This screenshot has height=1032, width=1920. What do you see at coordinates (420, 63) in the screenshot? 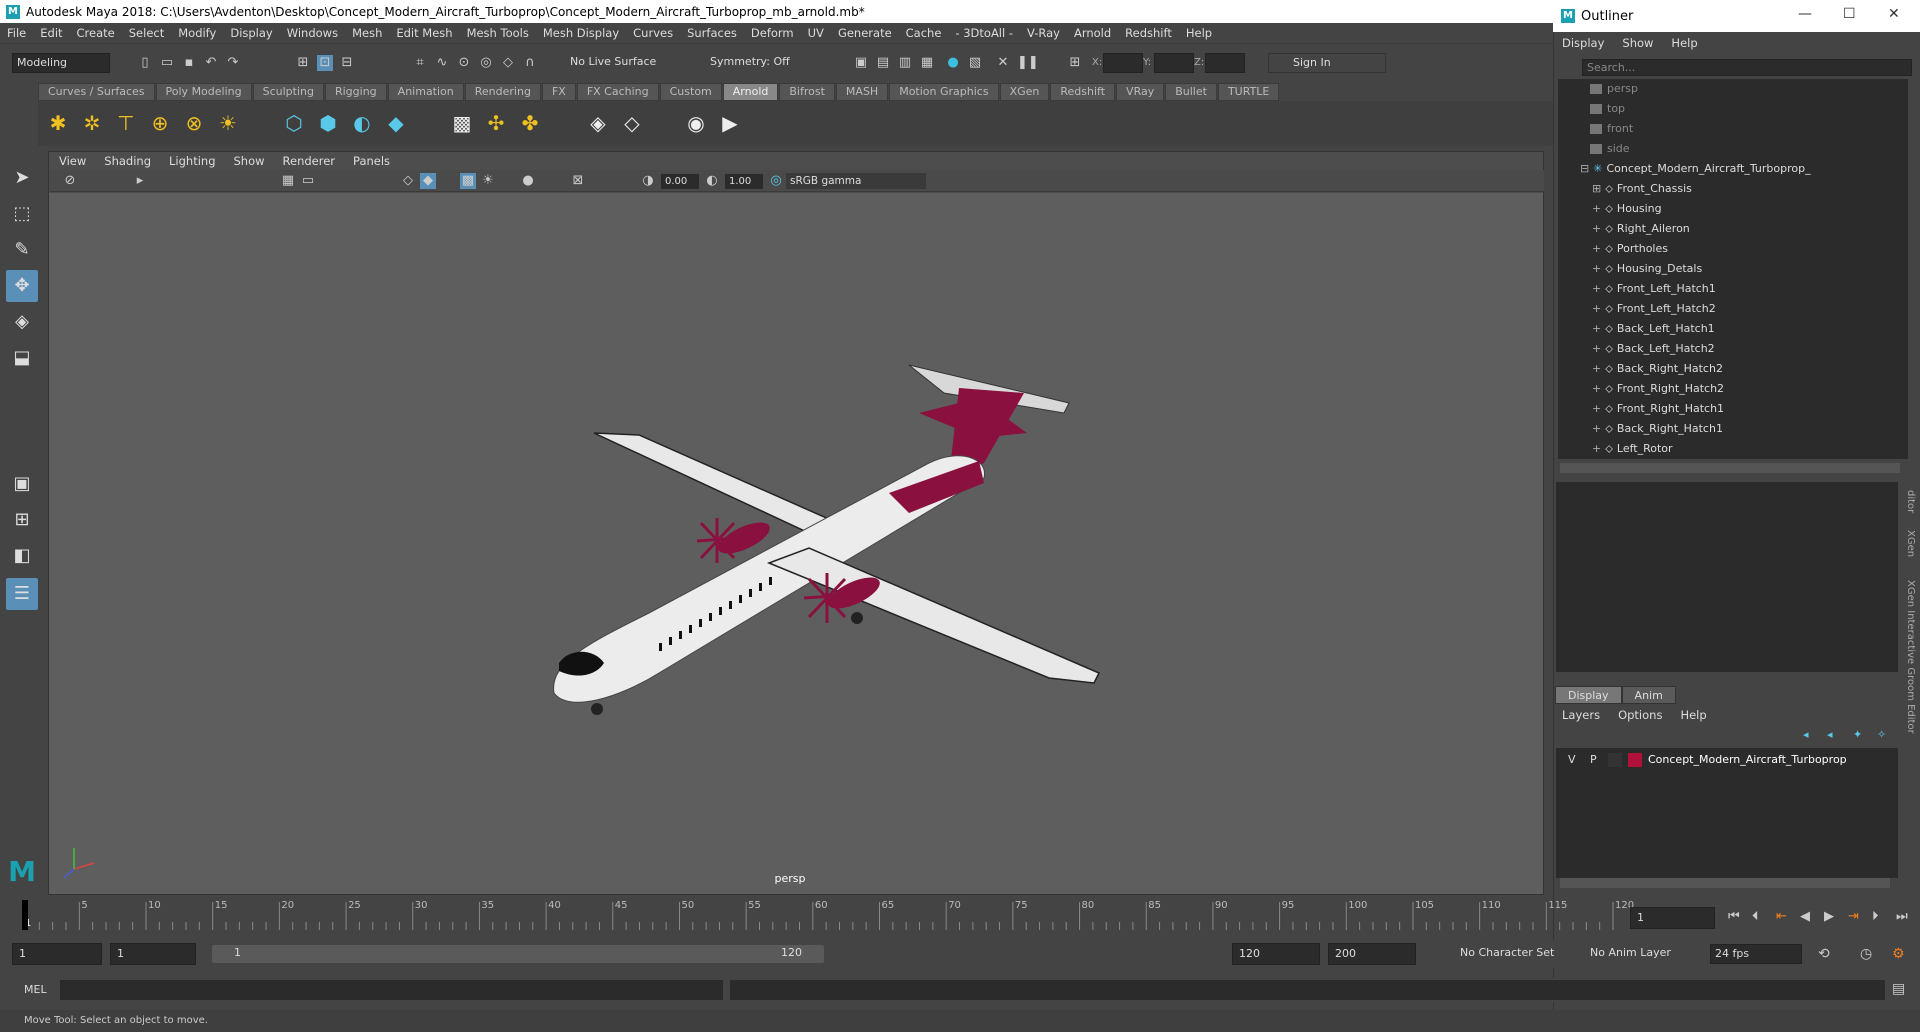
I see `snap-grid-icon: ⌗` at bounding box center [420, 63].